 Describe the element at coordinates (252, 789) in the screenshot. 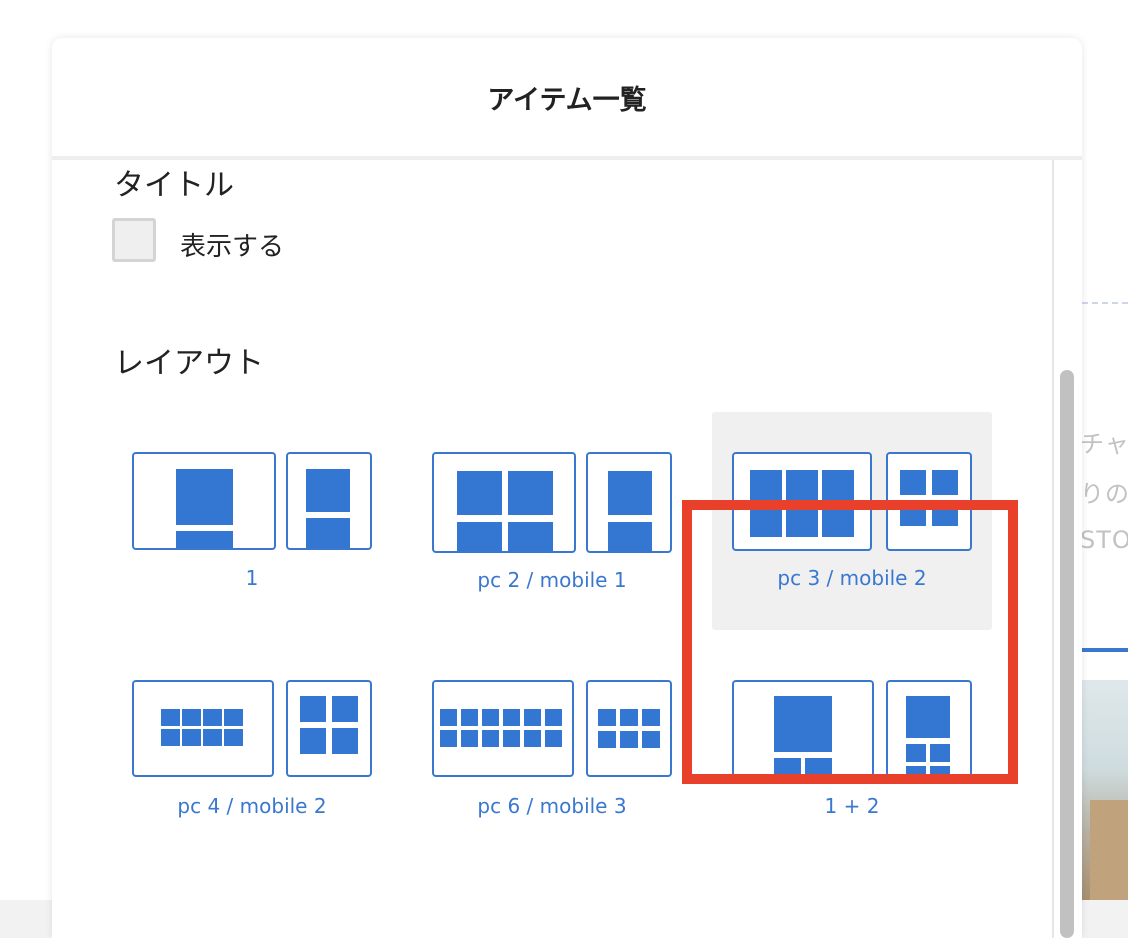

I see `layout-option-pc4-mobile2: pc 4 / mobile 2` at that location.